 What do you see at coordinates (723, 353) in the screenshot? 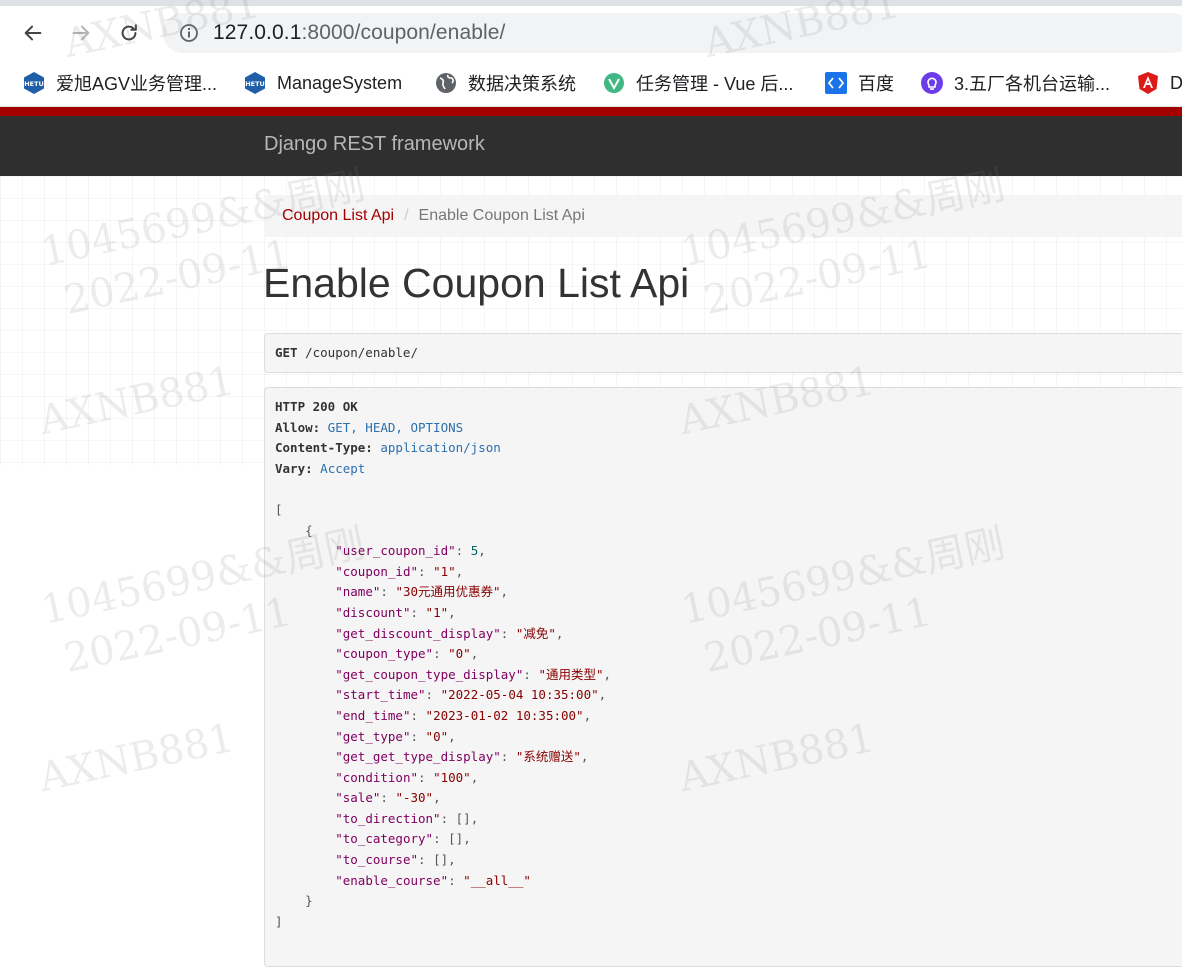
I see `request-info-box: GET /coupon/enable/` at bounding box center [723, 353].